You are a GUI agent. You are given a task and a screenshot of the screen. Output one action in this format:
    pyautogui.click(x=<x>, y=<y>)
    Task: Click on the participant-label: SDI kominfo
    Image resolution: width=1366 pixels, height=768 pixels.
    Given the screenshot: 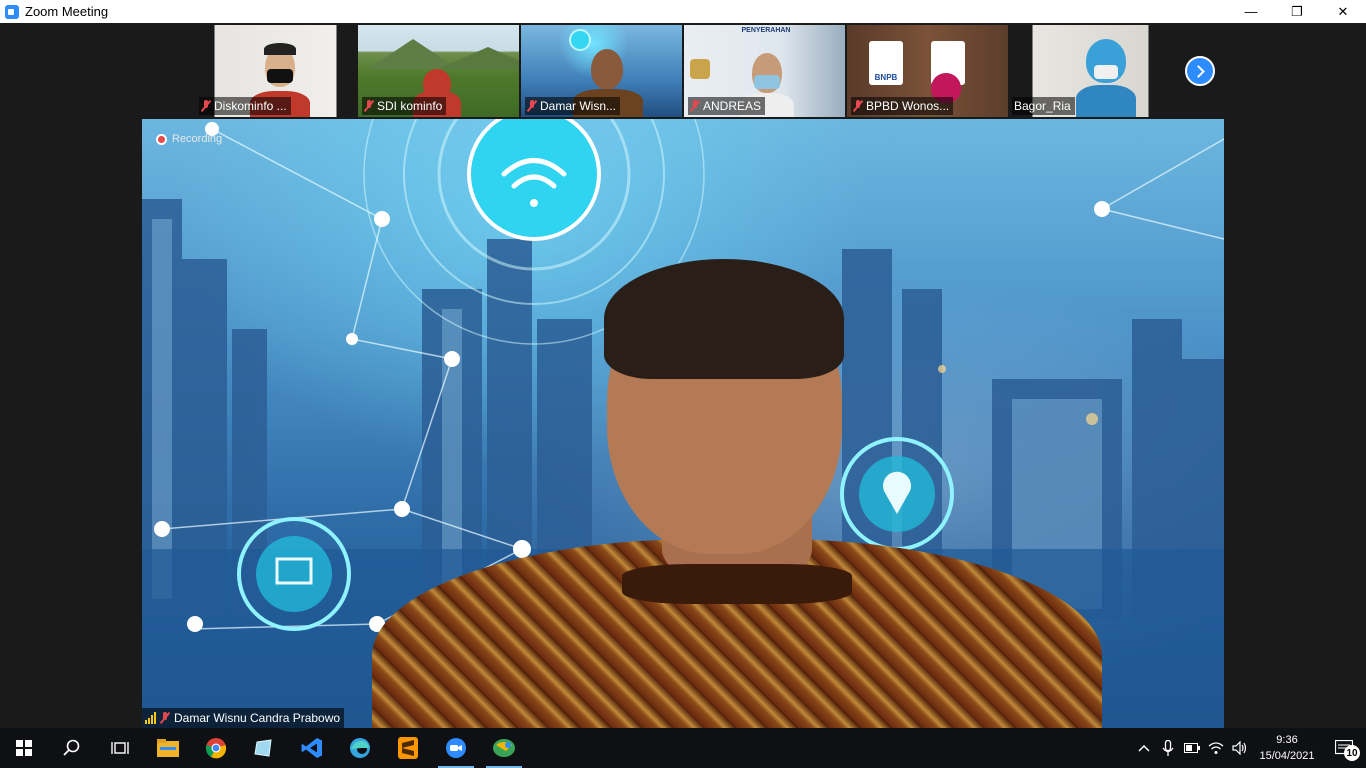 What is the action you would take?
    pyautogui.click(x=404, y=106)
    